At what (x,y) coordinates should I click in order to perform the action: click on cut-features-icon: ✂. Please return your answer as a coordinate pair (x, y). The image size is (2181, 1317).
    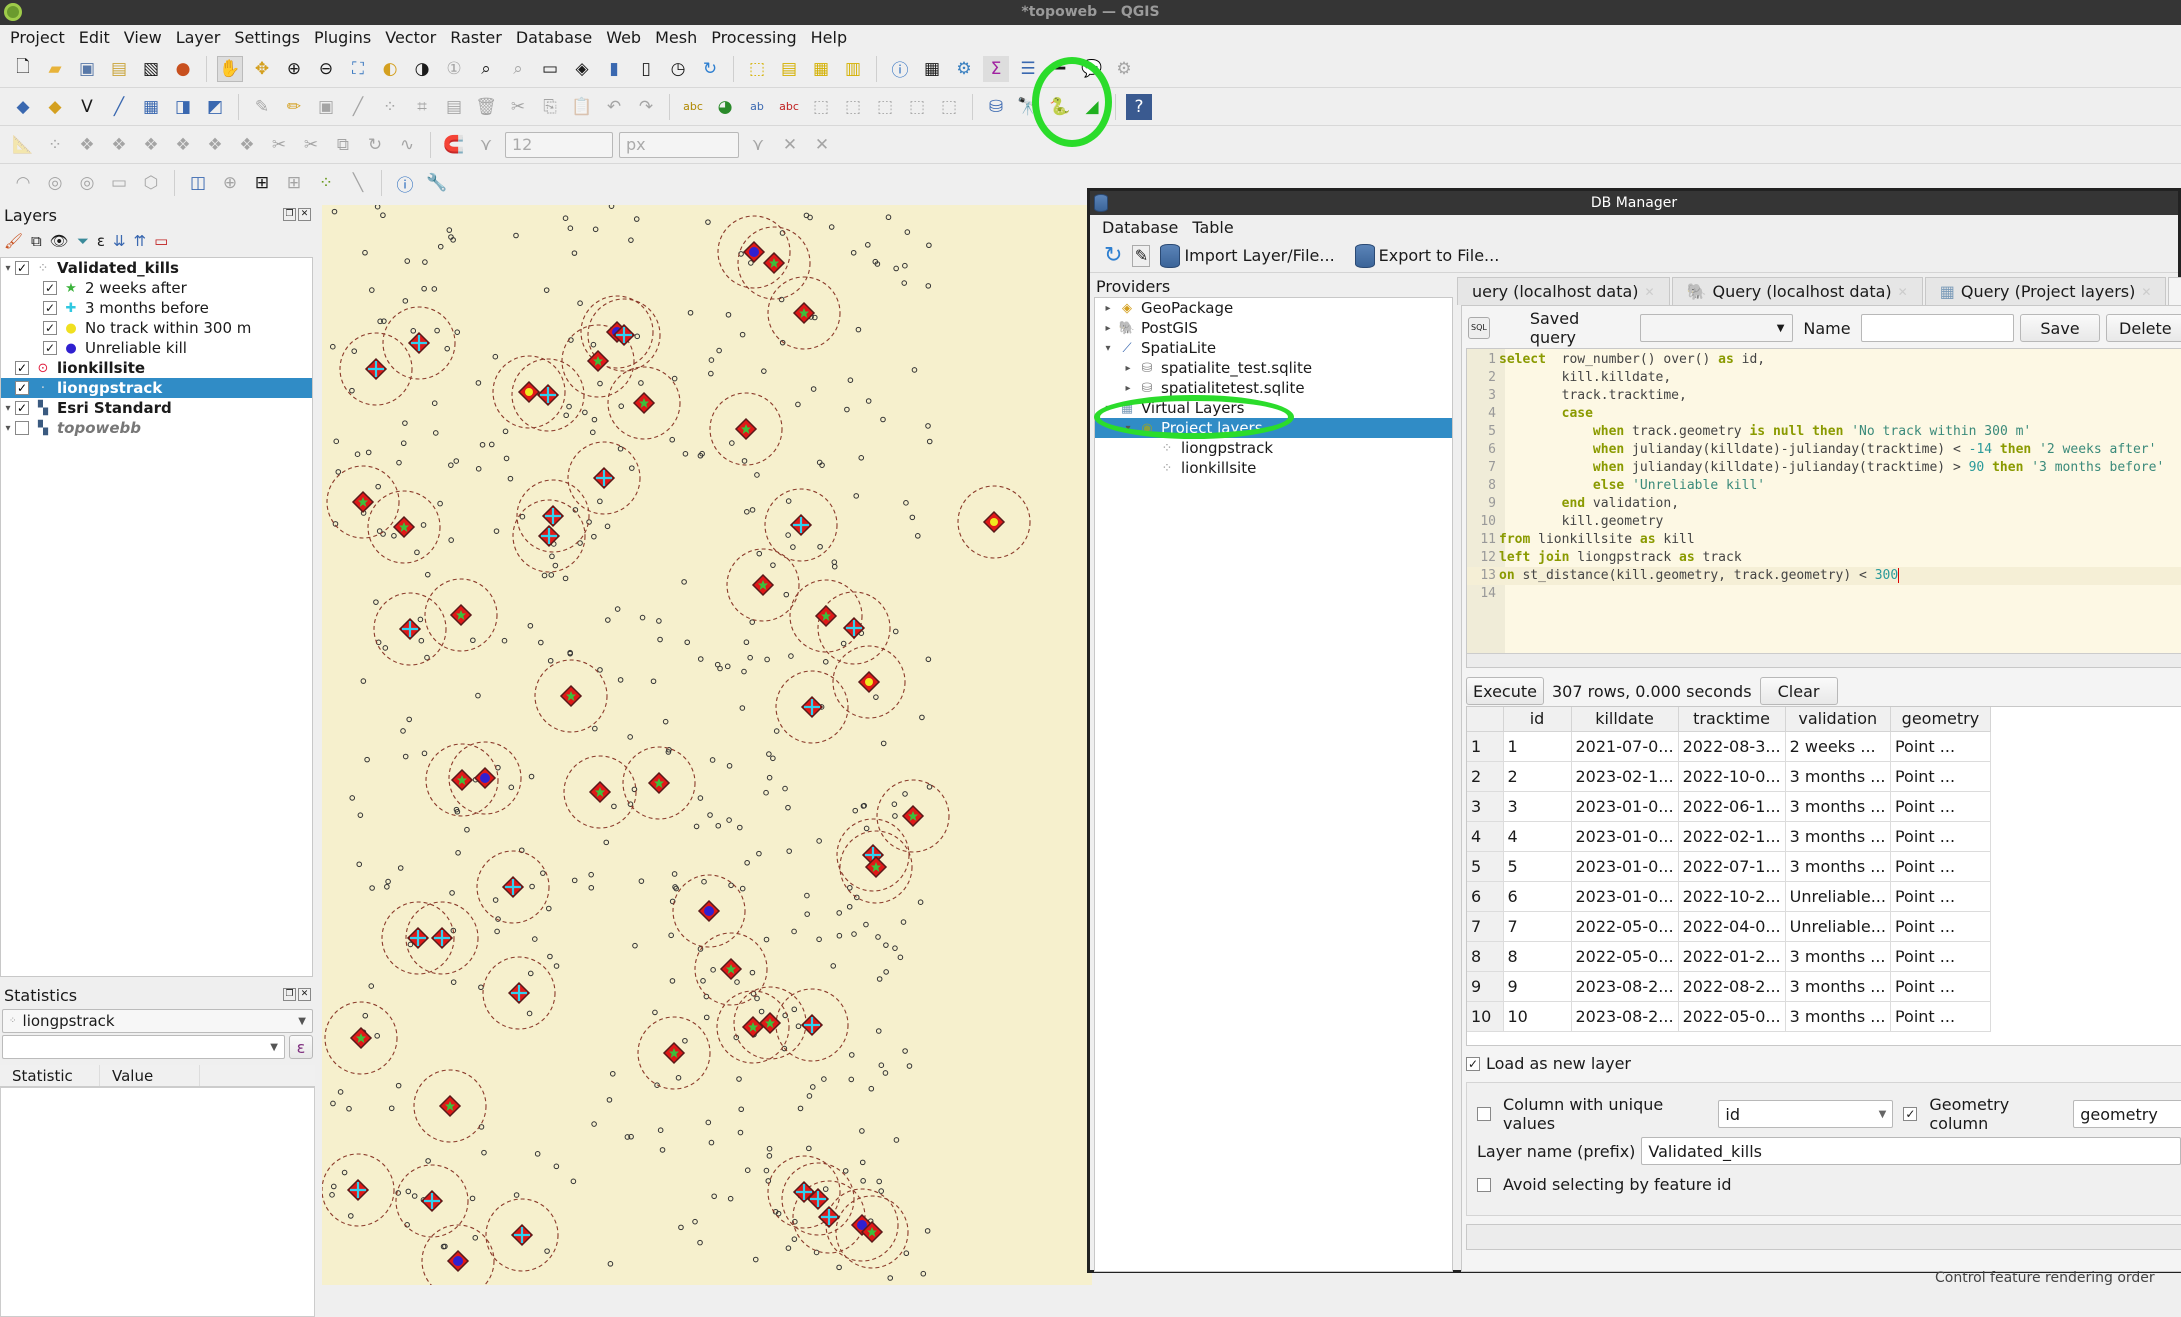
    Looking at the image, I should click on (518, 107).